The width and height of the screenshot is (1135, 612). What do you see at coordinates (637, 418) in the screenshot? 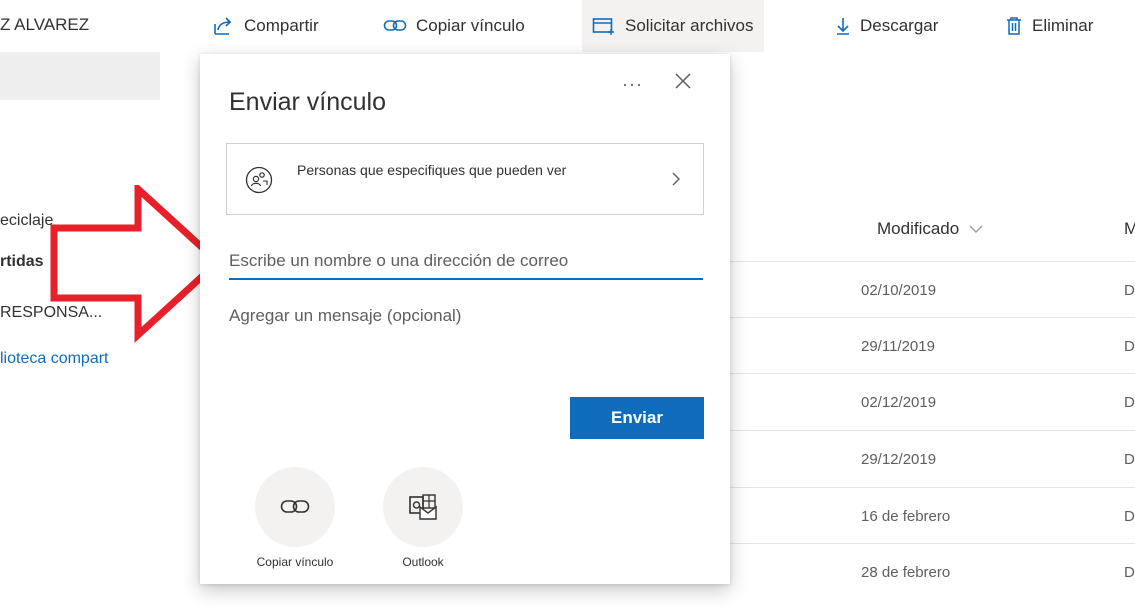
I see `send-button: Enviar` at bounding box center [637, 418].